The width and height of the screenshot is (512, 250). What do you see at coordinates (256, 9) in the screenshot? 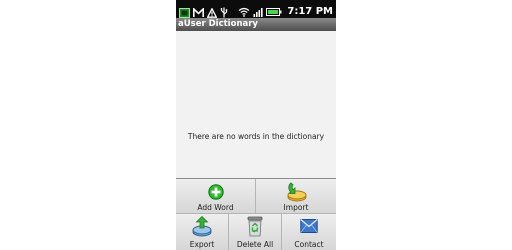
I see `status-bar: 7:17 PM` at bounding box center [256, 9].